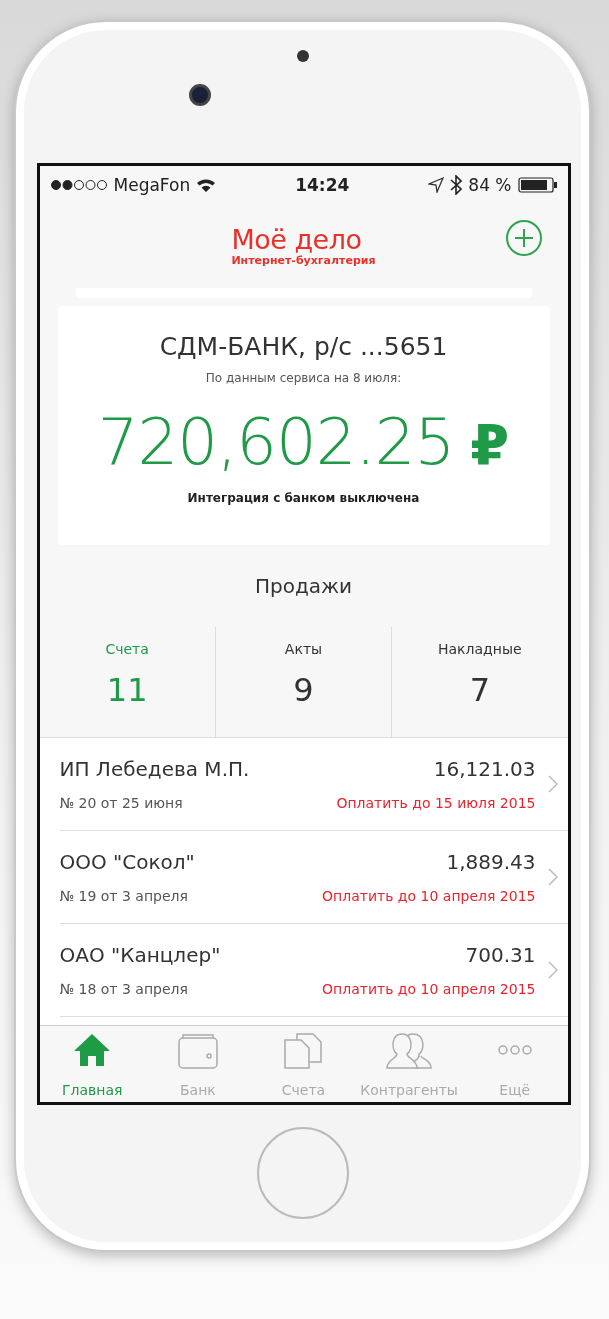  I want to click on invoice-amount: 1,889.43, so click(491, 862).